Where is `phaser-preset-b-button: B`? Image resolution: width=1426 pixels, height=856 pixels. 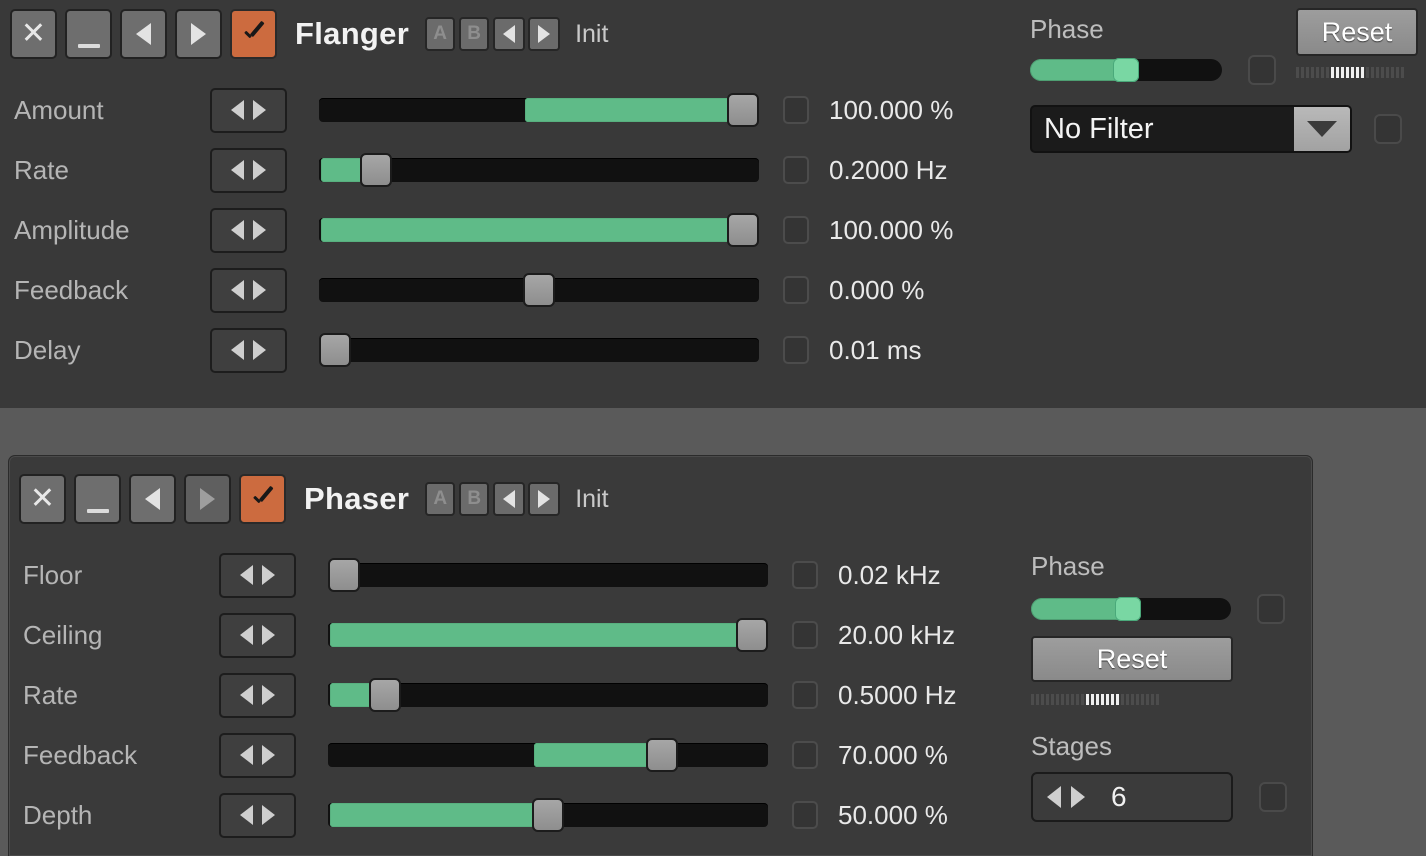
phaser-preset-b-button: B is located at coordinates (474, 499).